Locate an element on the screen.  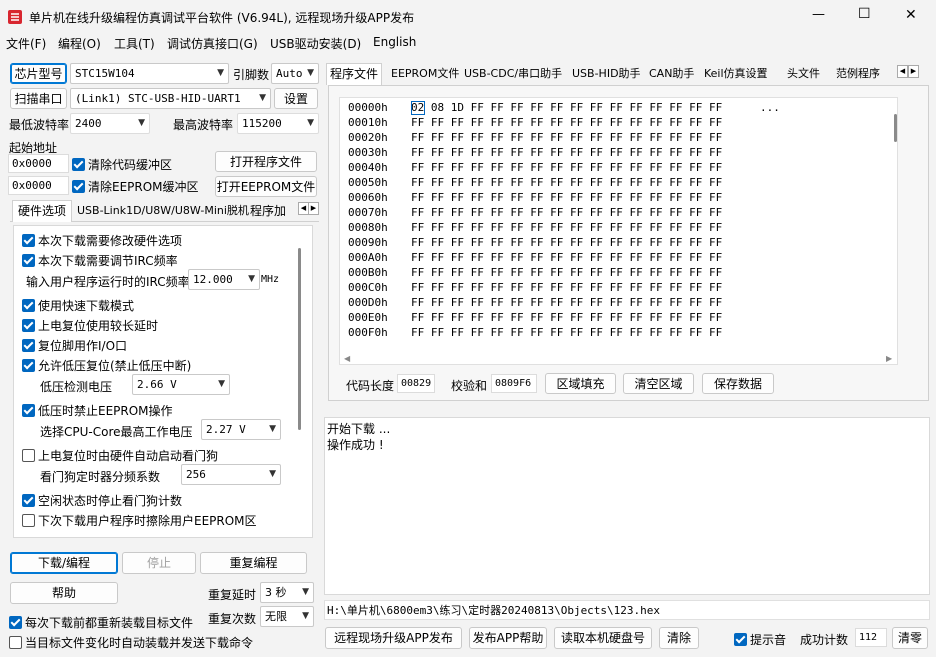
repeat-count-select: 无限 ▼ is located at coordinates (287, 616).